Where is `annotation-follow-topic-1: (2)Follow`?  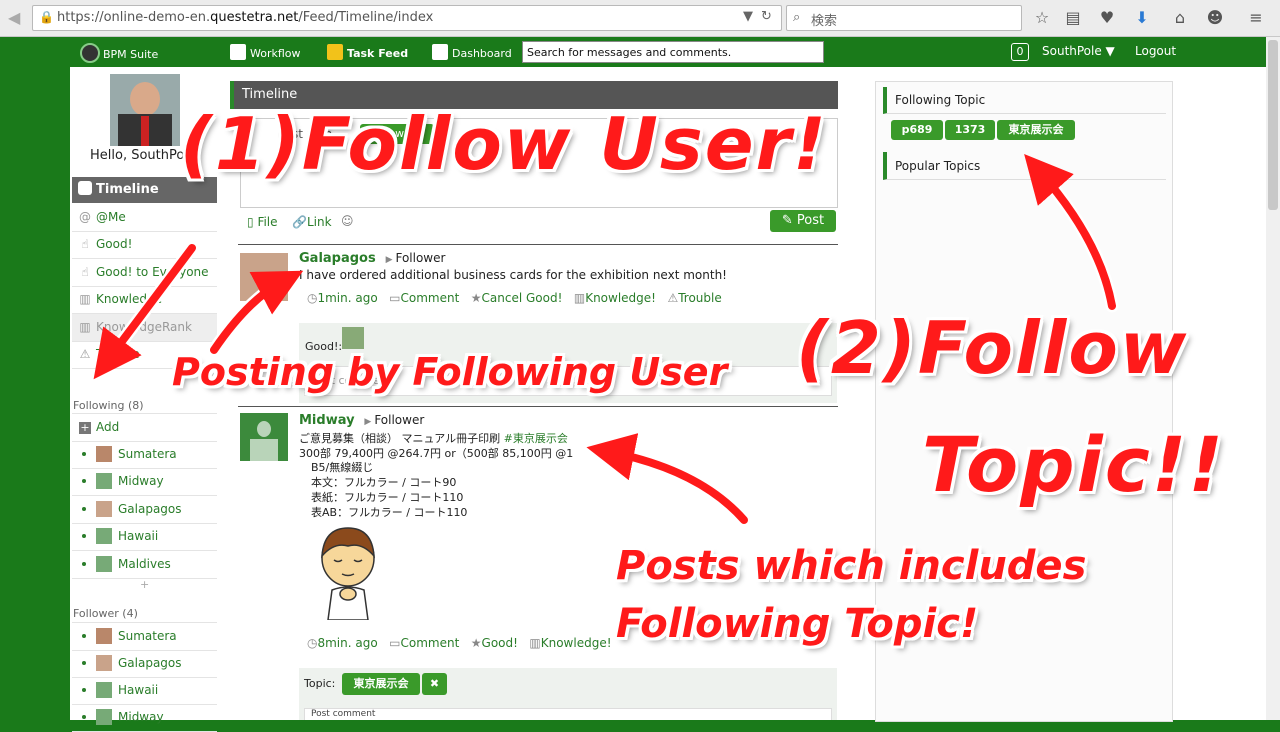
annotation-follow-topic-1: (2)Follow is located at coordinates (992, 348).